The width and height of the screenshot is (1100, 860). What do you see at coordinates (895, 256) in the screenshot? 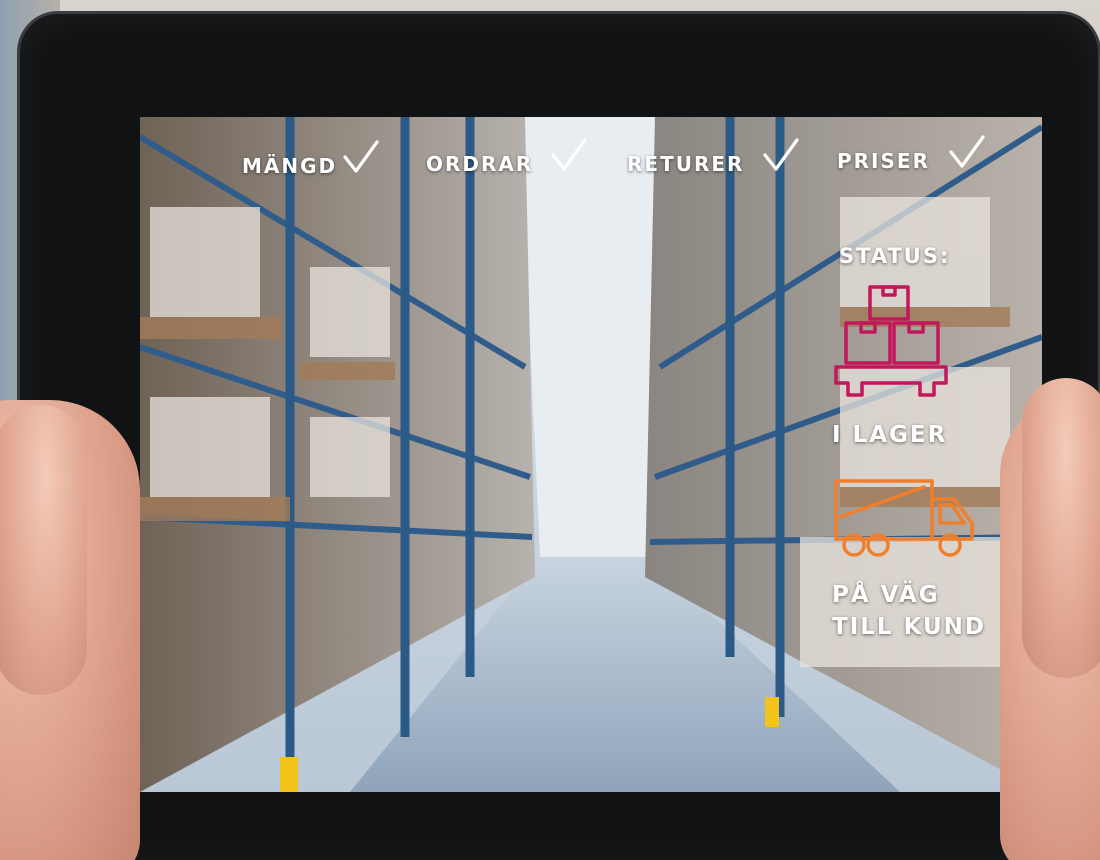
I see `status-title: STATUS:` at bounding box center [895, 256].